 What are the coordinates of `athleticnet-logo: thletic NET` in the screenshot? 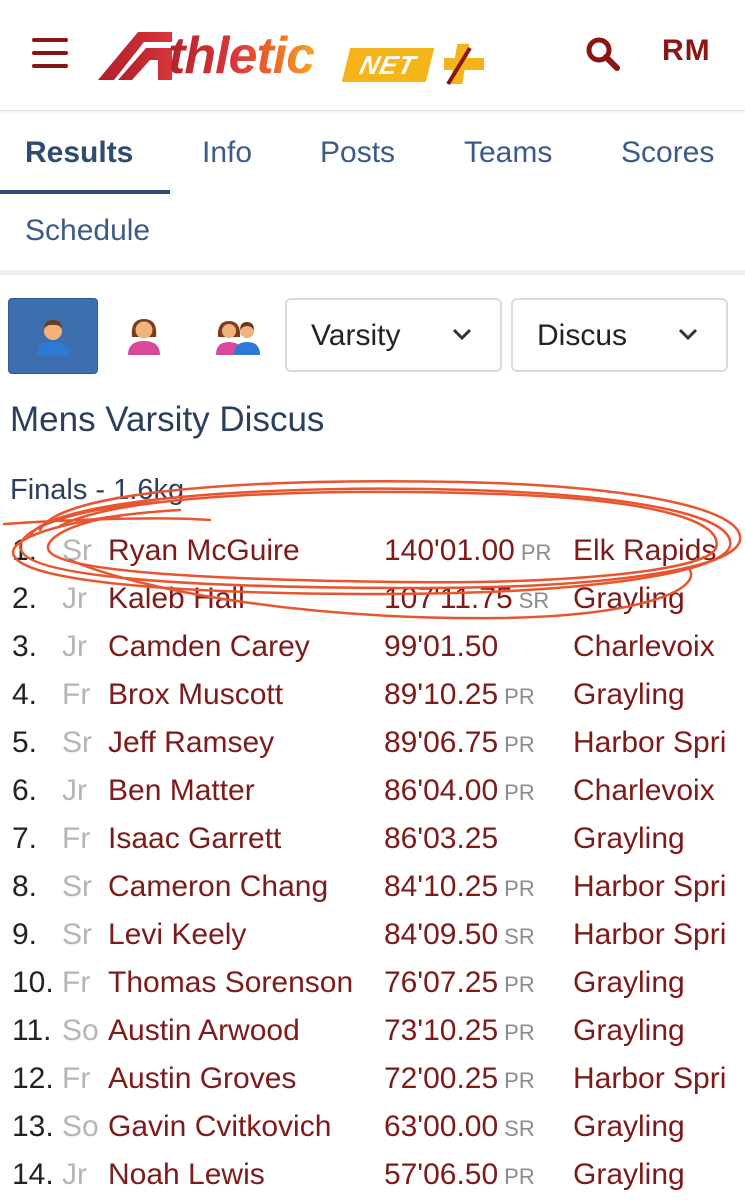 It's located at (296, 56).